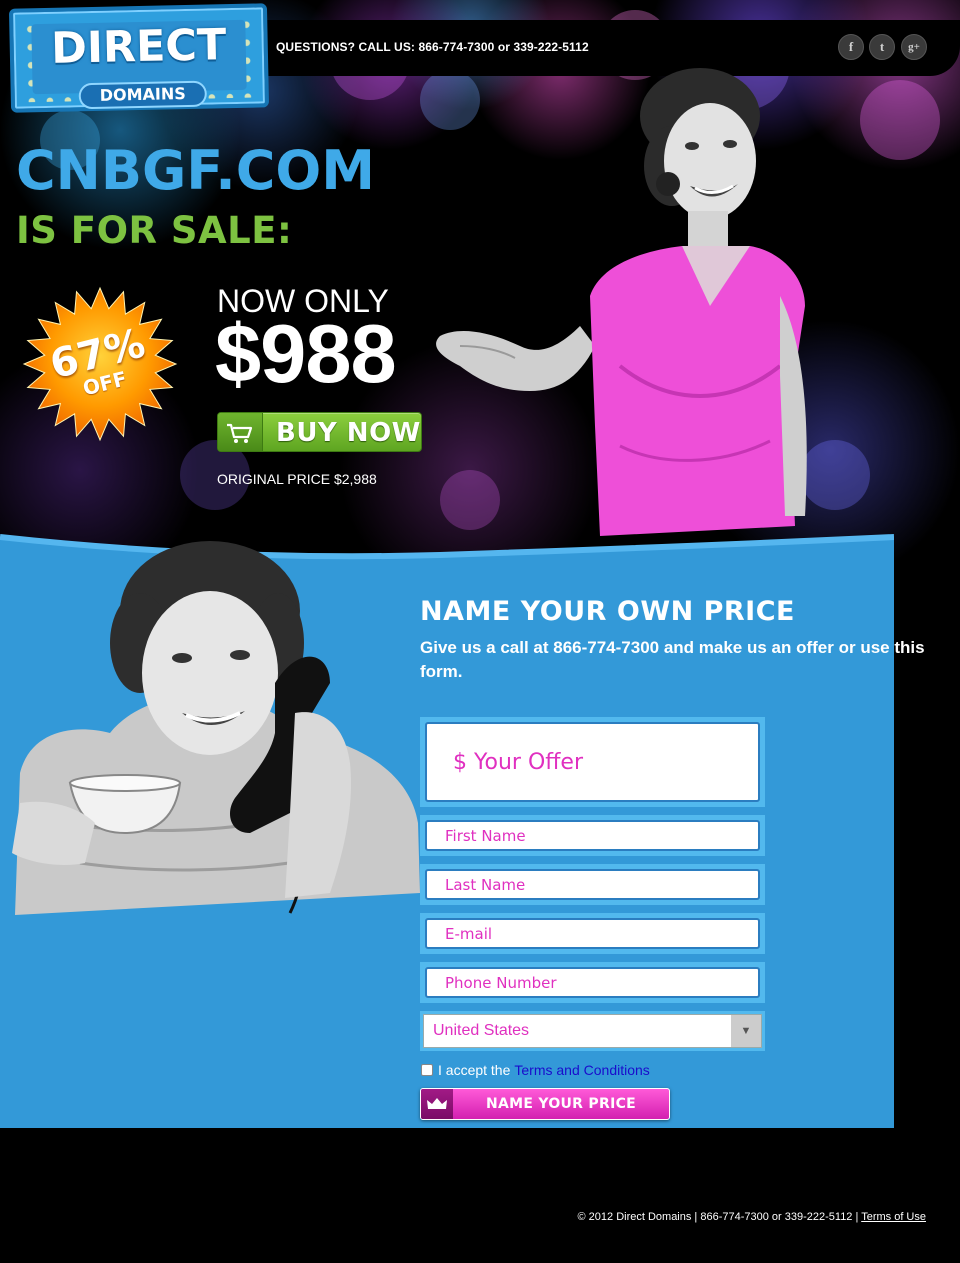 The image size is (960, 1263). I want to click on google-plus-icon: g+, so click(914, 47).